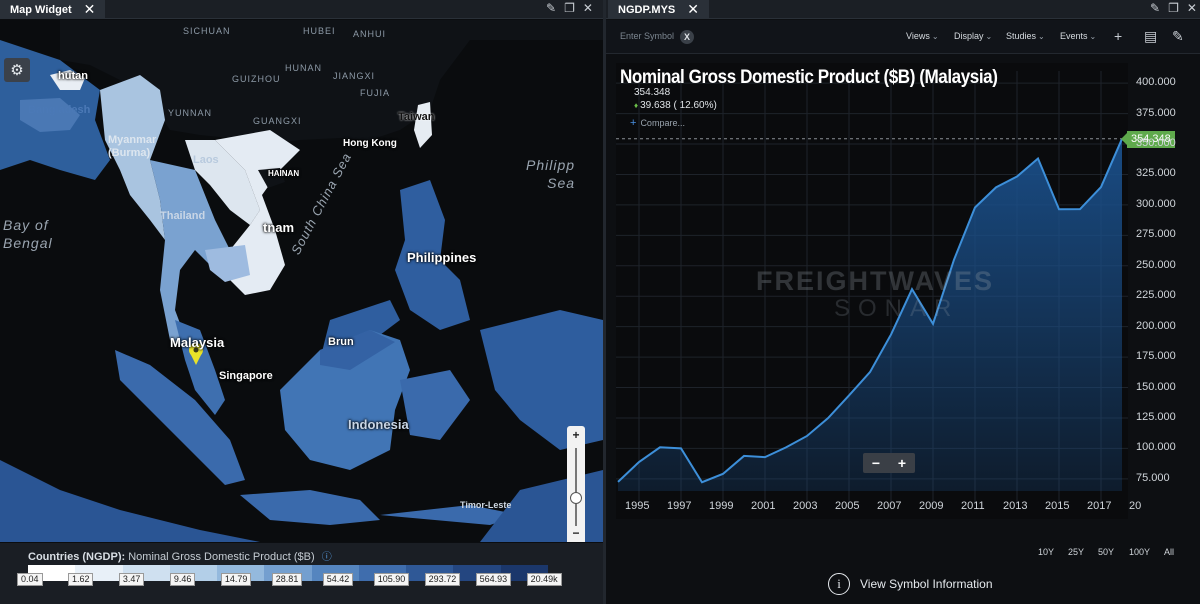 The width and height of the screenshot is (1200, 604). Describe the element at coordinates (370, 143) in the screenshot. I see `map-label-hong-kong: Hong Kong` at that location.